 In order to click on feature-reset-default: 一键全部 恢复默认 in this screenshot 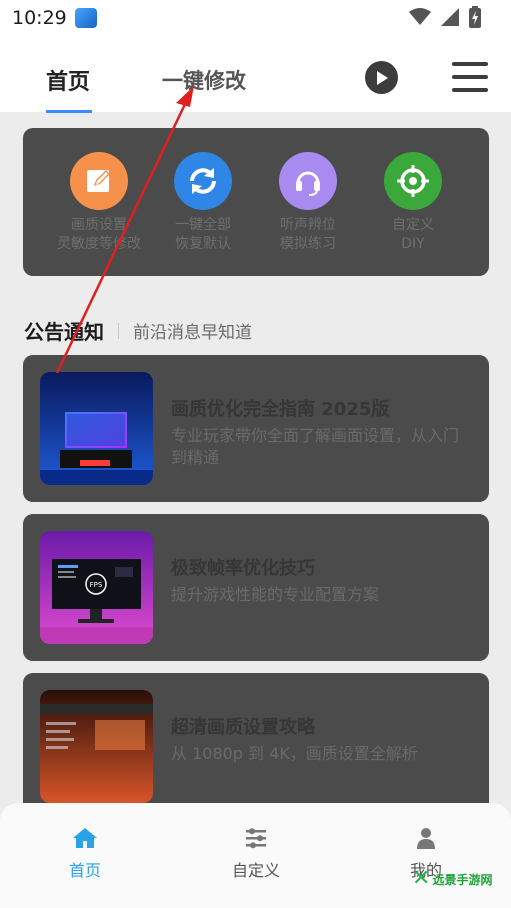, I will do `click(203, 203)`.